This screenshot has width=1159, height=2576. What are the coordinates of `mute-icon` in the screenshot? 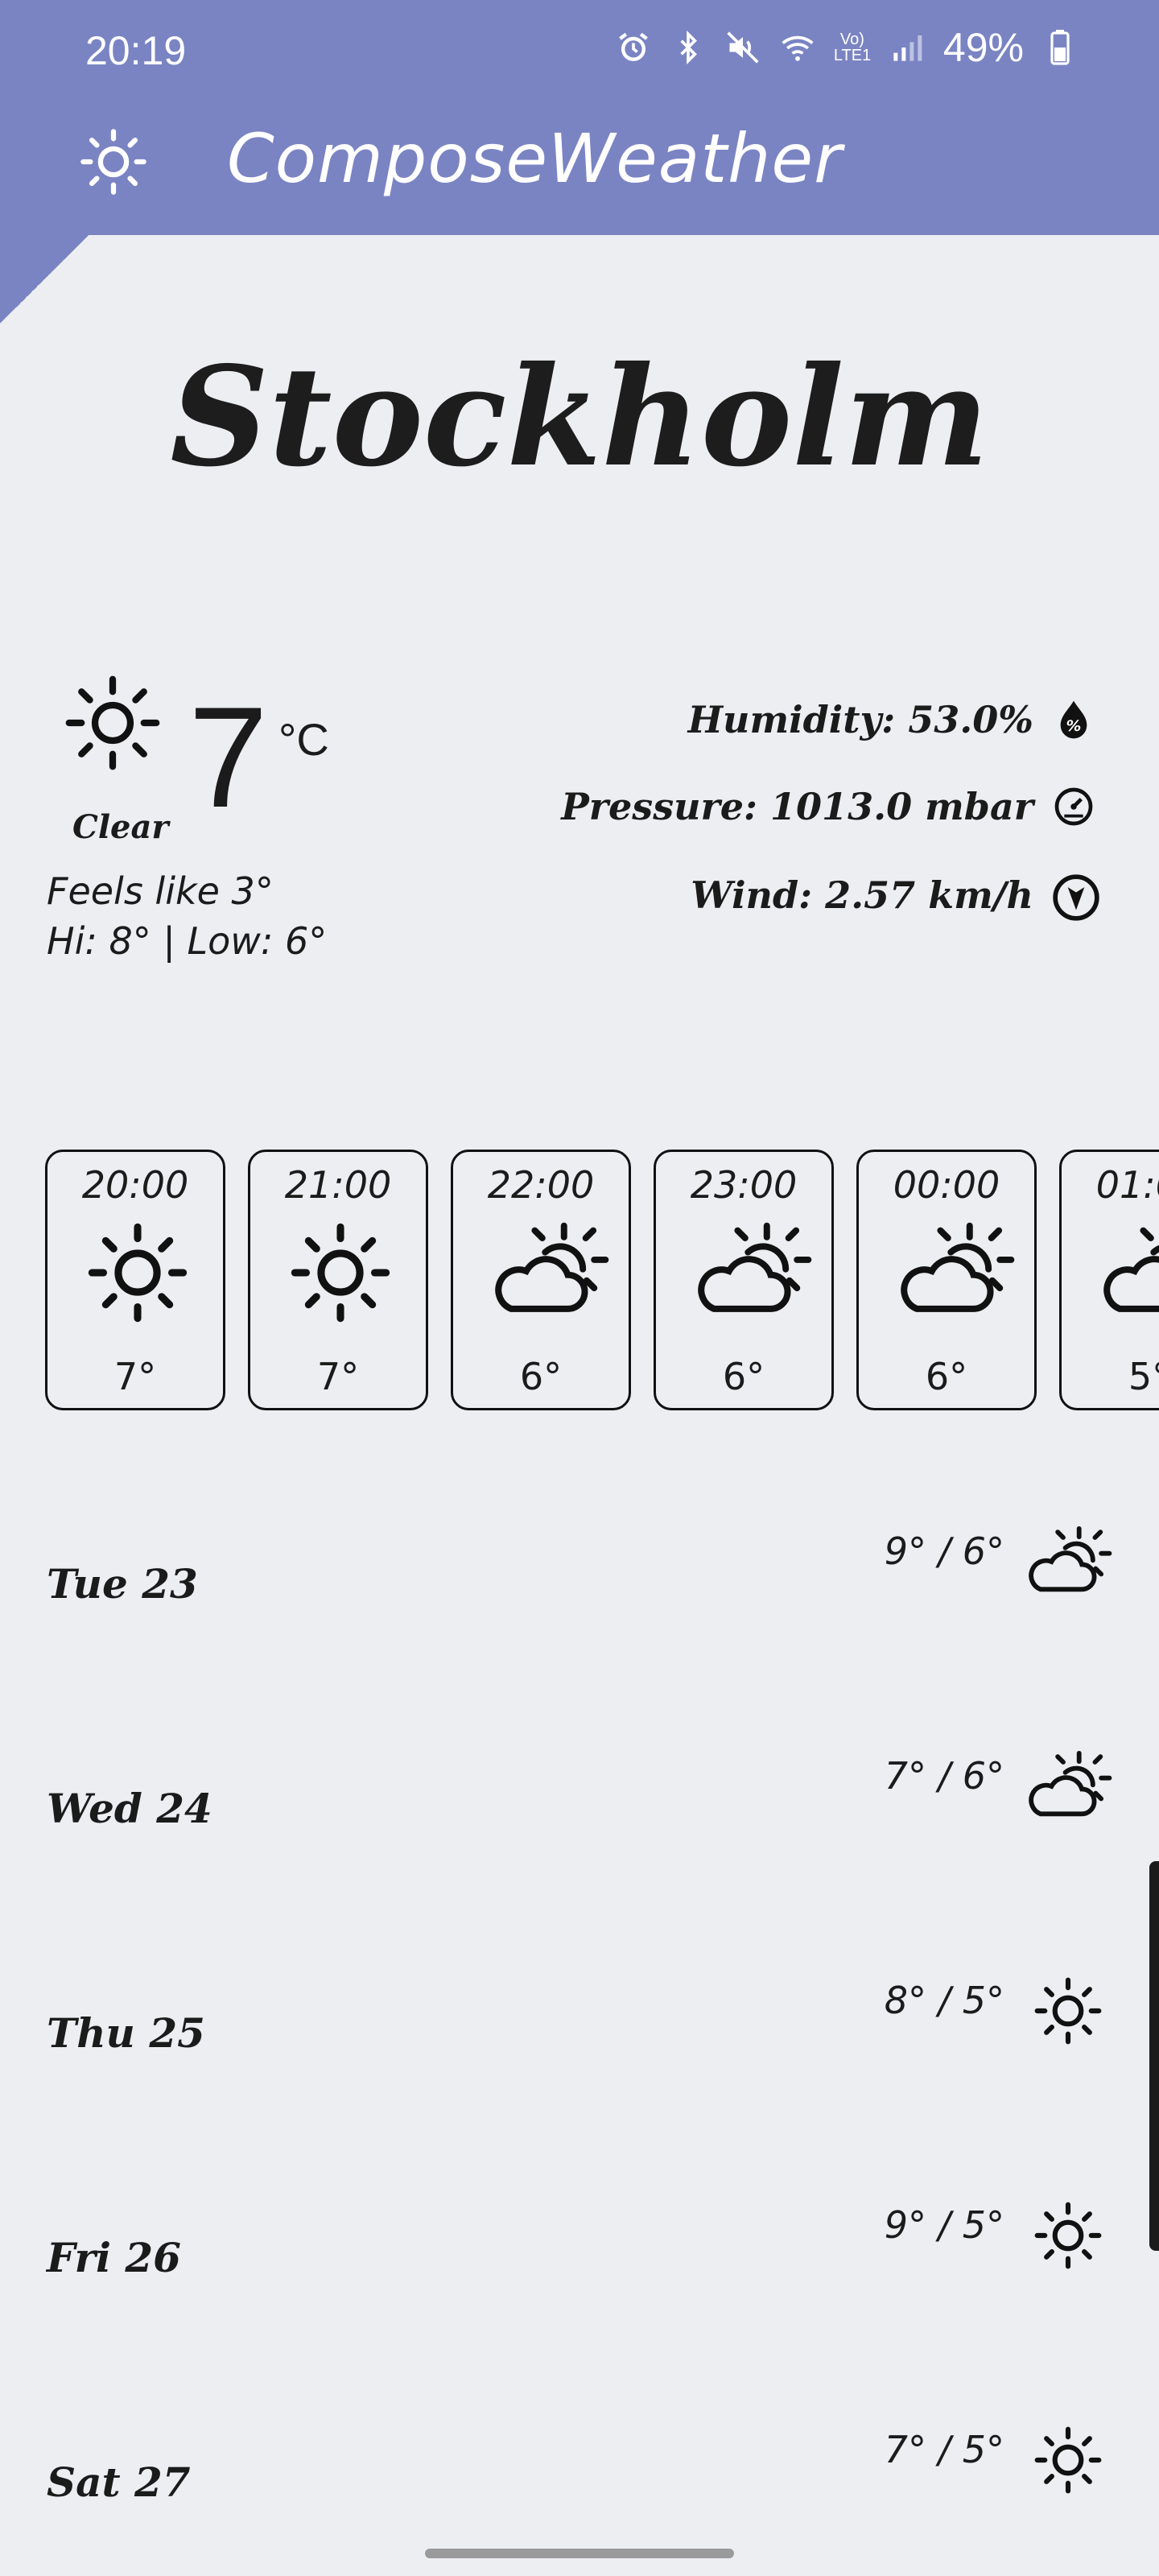 It's located at (742, 47).